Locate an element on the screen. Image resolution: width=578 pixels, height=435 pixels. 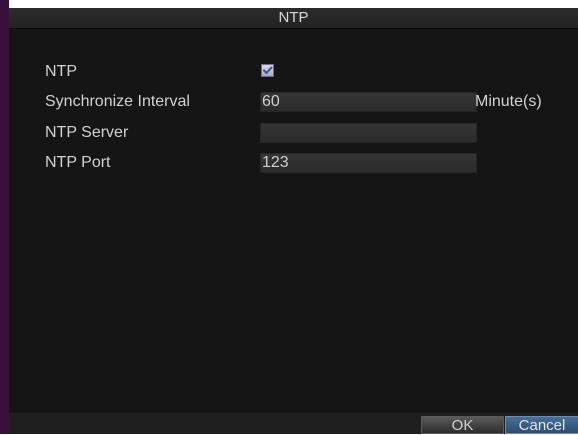
ntp-enable-checkbox is located at coordinates (267, 70).